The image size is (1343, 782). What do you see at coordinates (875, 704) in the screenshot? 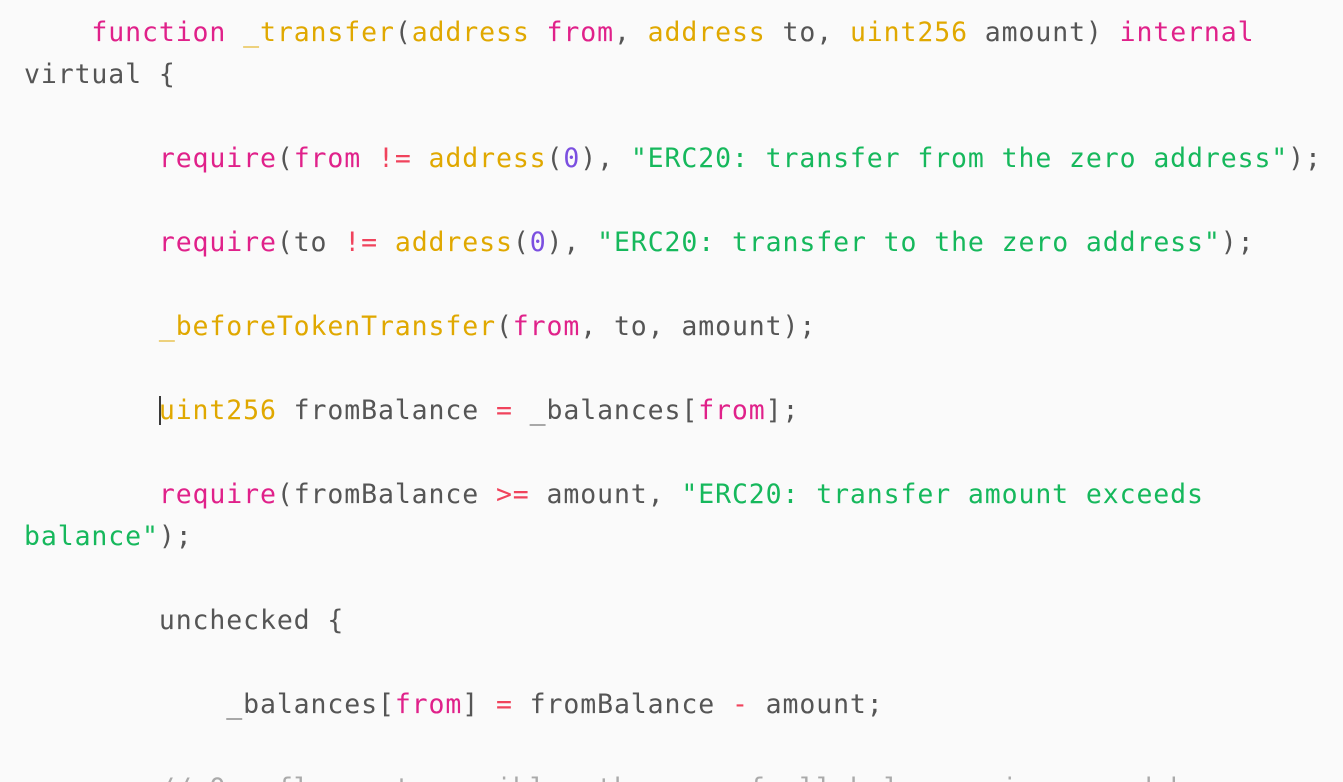
I see `code-token-punc: ;` at bounding box center [875, 704].